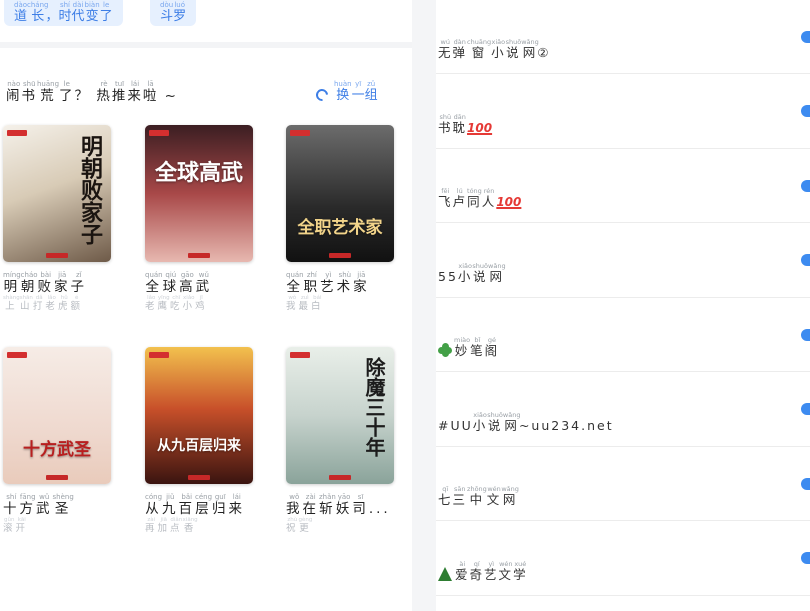 Image resolution: width=810 pixels, height=611 pixels. What do you see at coordinates (310, 505) in the screenshot?
I see `ruby-char: 在zài` at bounding box center [310, 505].